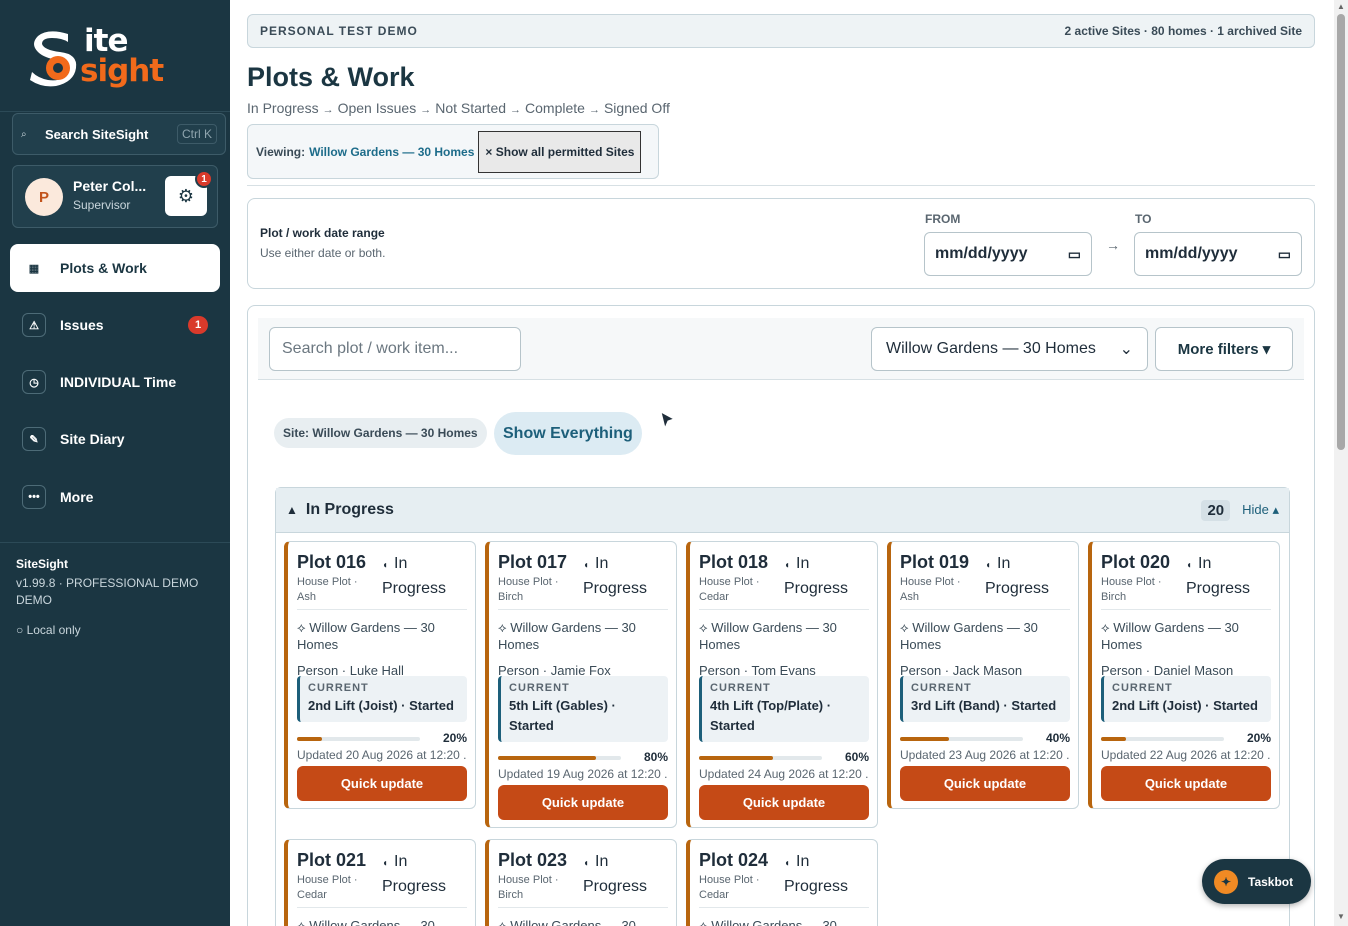 This screenshot has height=926, width=1348. Describe the element at coordinates (102, 205) in the screenshot. I see `user-role: Supervisor` at that location.